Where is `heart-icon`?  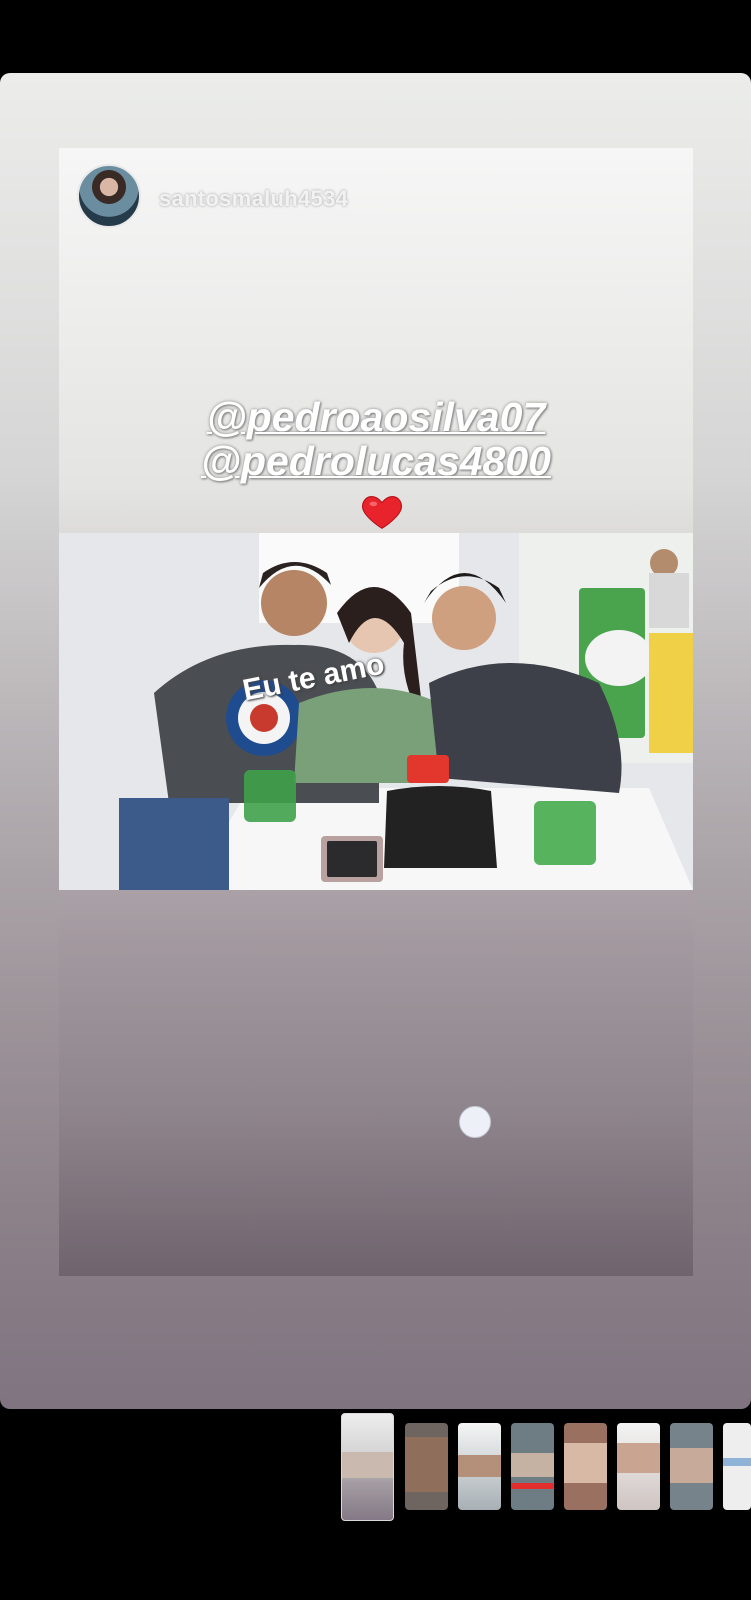 heart-icon is located at coordinates (382, 512).